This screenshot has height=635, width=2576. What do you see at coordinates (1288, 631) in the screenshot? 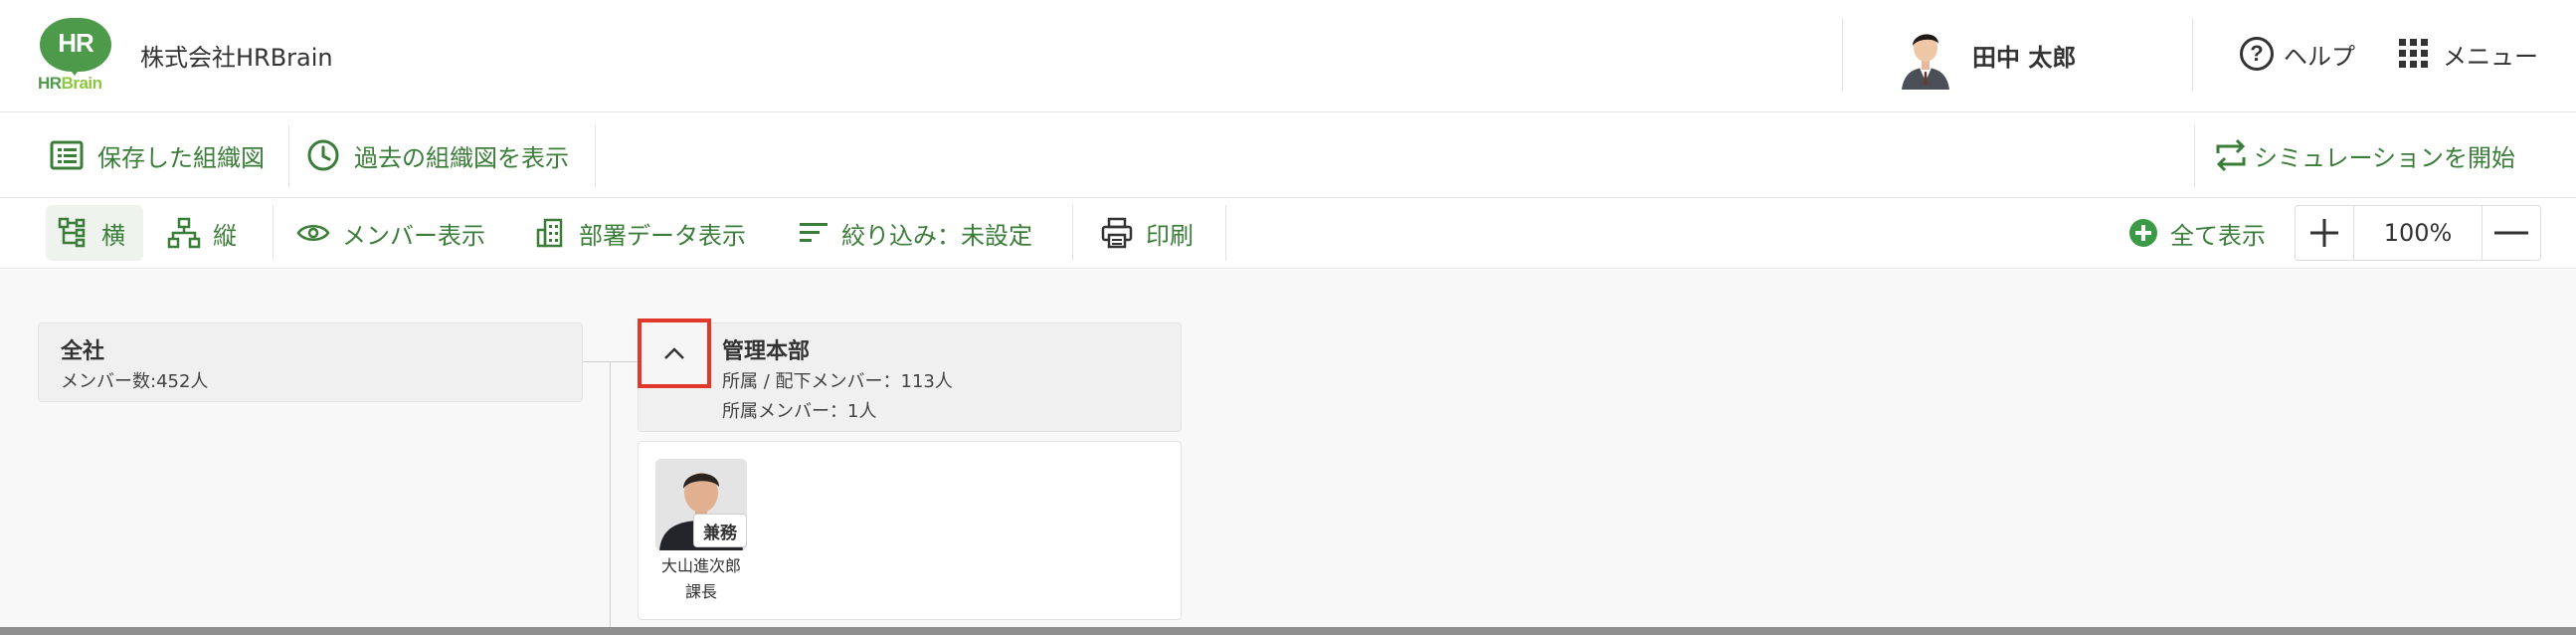
I see `scrollbar-track` at bounding box center [1288, 631].